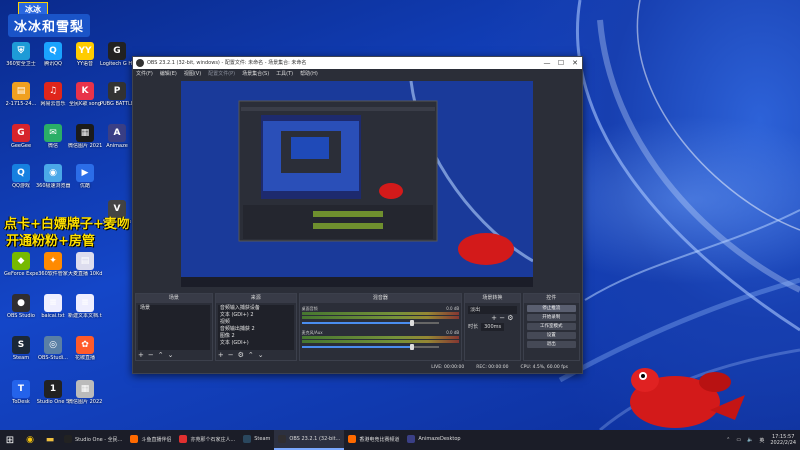 The width and height of the screenshot is (800, 450). I want to click on desktop-icon: ≡新建文本文档.txt, so click(85, 306).